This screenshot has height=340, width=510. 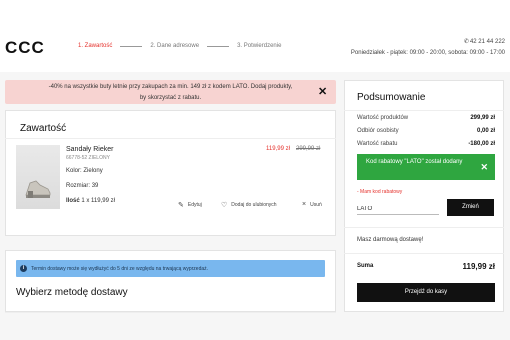 I want to click on phone-icon: ✆, so click(x=466, y=42).